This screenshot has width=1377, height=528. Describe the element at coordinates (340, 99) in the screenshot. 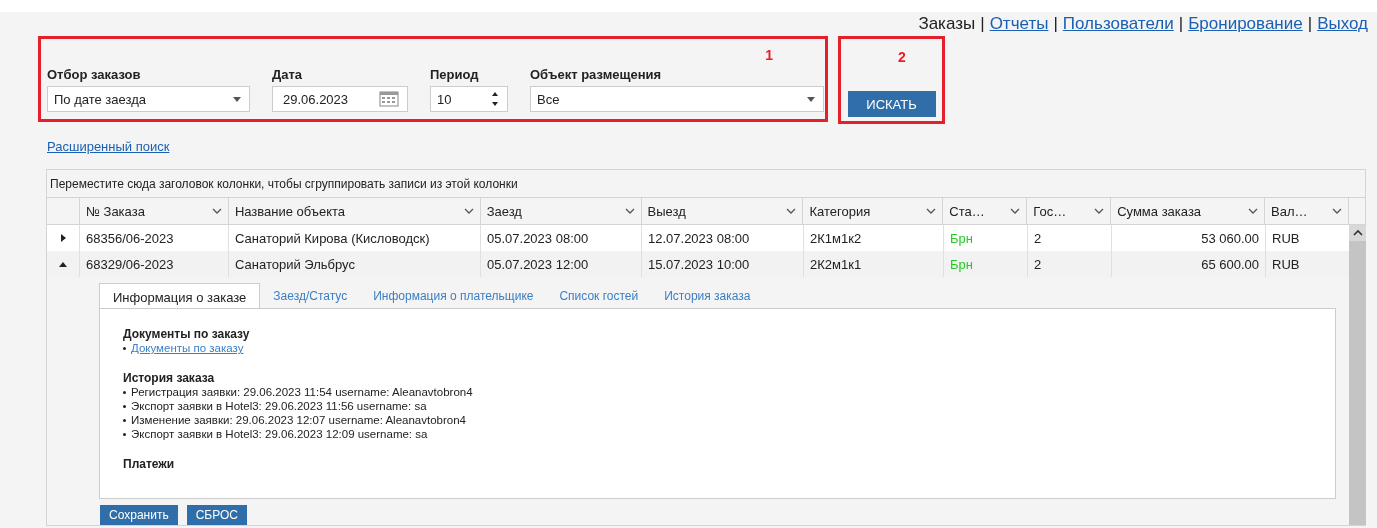

I see `date-field: 29.06.2023` at that location.